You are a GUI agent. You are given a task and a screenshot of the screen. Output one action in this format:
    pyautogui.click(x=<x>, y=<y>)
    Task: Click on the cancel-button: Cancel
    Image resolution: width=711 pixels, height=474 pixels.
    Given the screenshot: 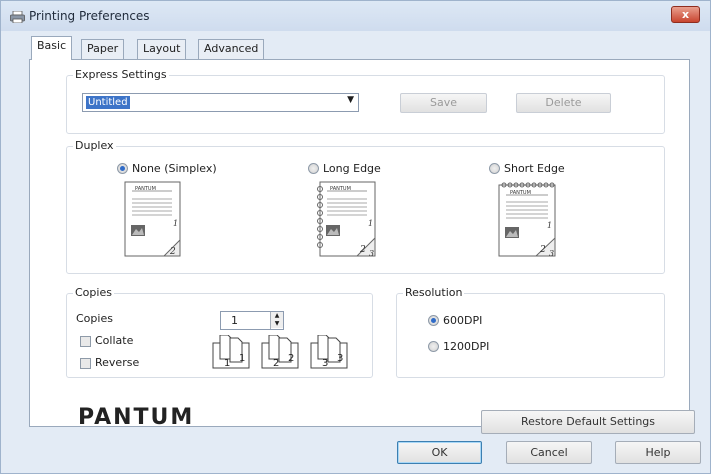 What is the action you would take?
    pyautogui.click(x=549, y=452)
    